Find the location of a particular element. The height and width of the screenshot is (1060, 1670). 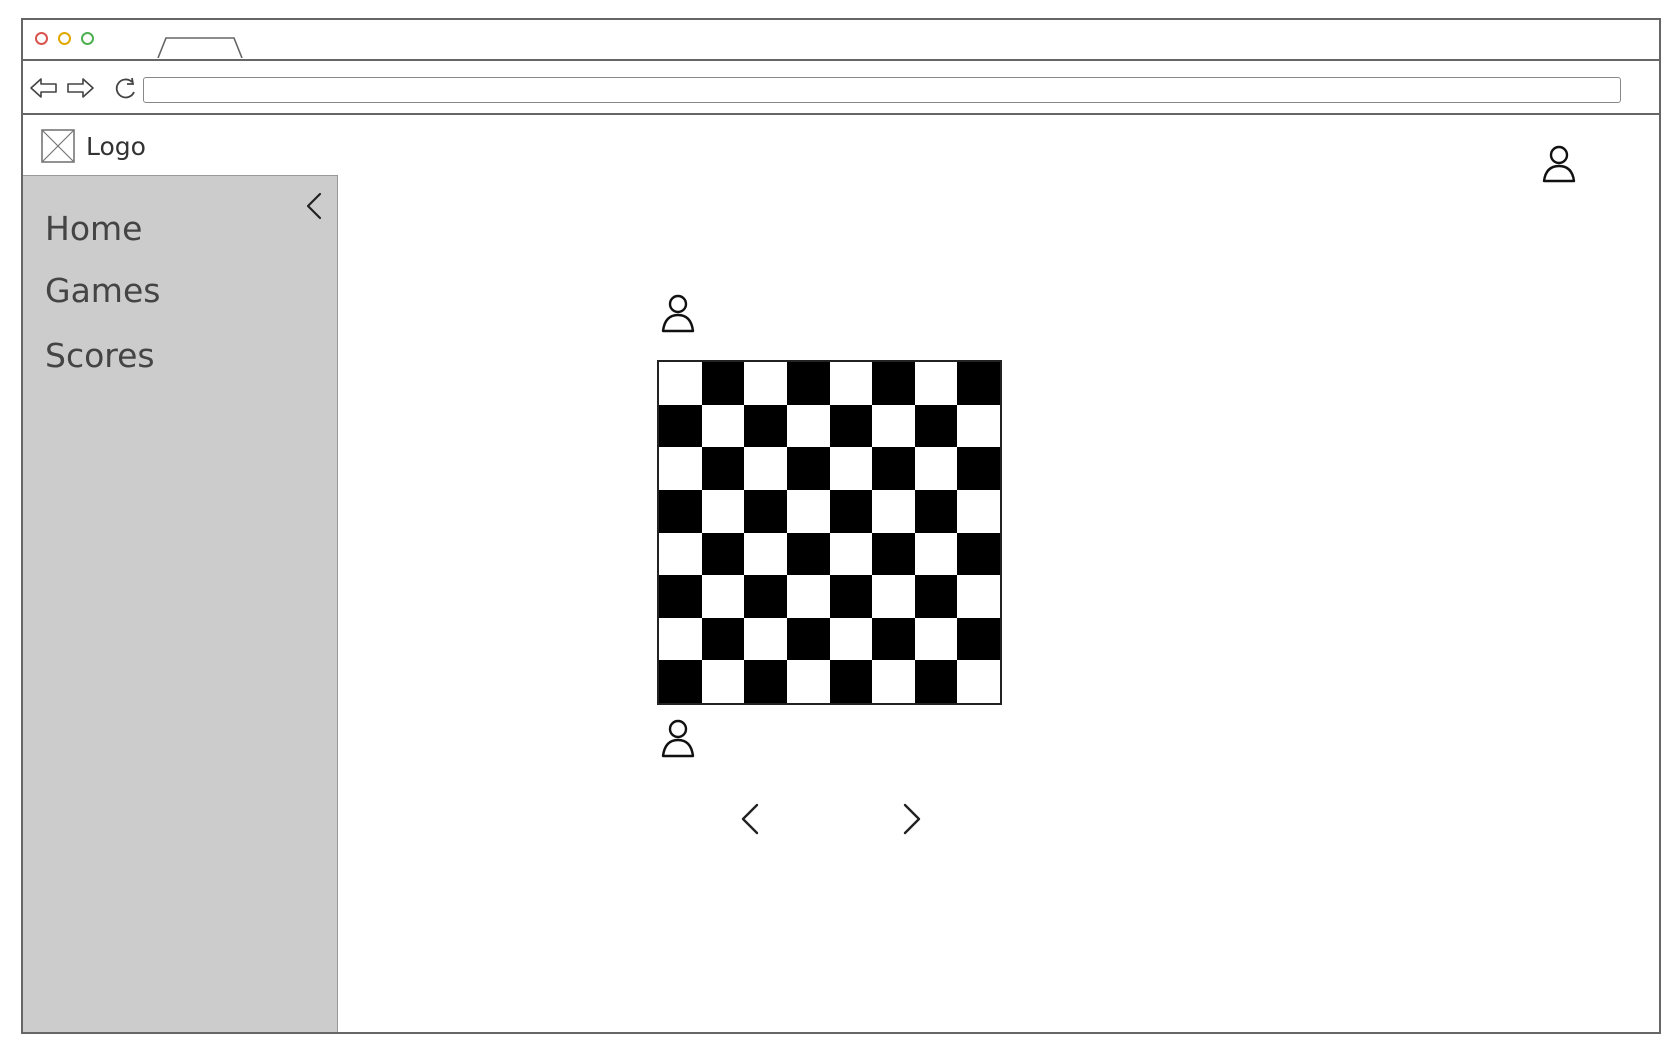

sidebar-item-games: Games is located at coordinates (102, 290).